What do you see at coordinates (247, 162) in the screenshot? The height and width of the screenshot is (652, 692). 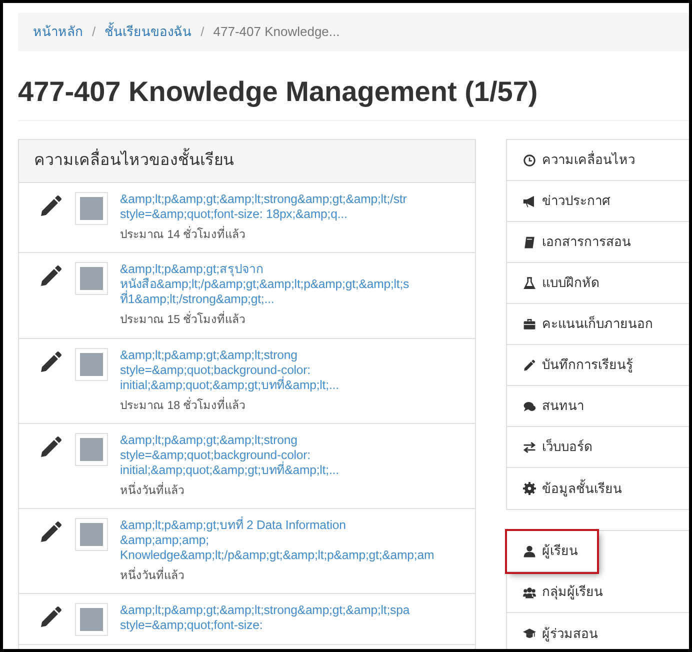 I see `panel-heading: ความเคลื่อนไหวของชั้นเรียน` at bounding box center [247, 162].